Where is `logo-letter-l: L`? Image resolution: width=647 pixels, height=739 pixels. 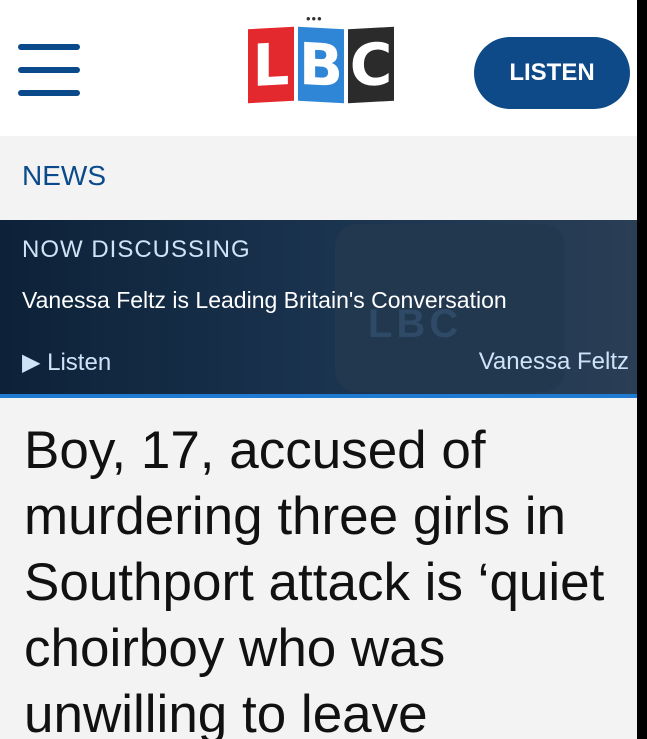 logo-letter-l: L is located at coordinates (271, 65).